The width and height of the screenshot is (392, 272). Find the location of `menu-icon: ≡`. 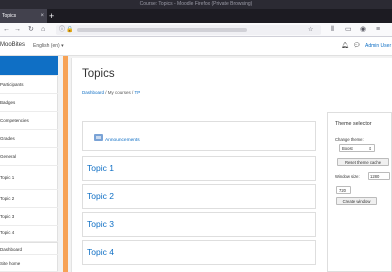

menu-icon: ≡ is located at coordinates (378, 30).